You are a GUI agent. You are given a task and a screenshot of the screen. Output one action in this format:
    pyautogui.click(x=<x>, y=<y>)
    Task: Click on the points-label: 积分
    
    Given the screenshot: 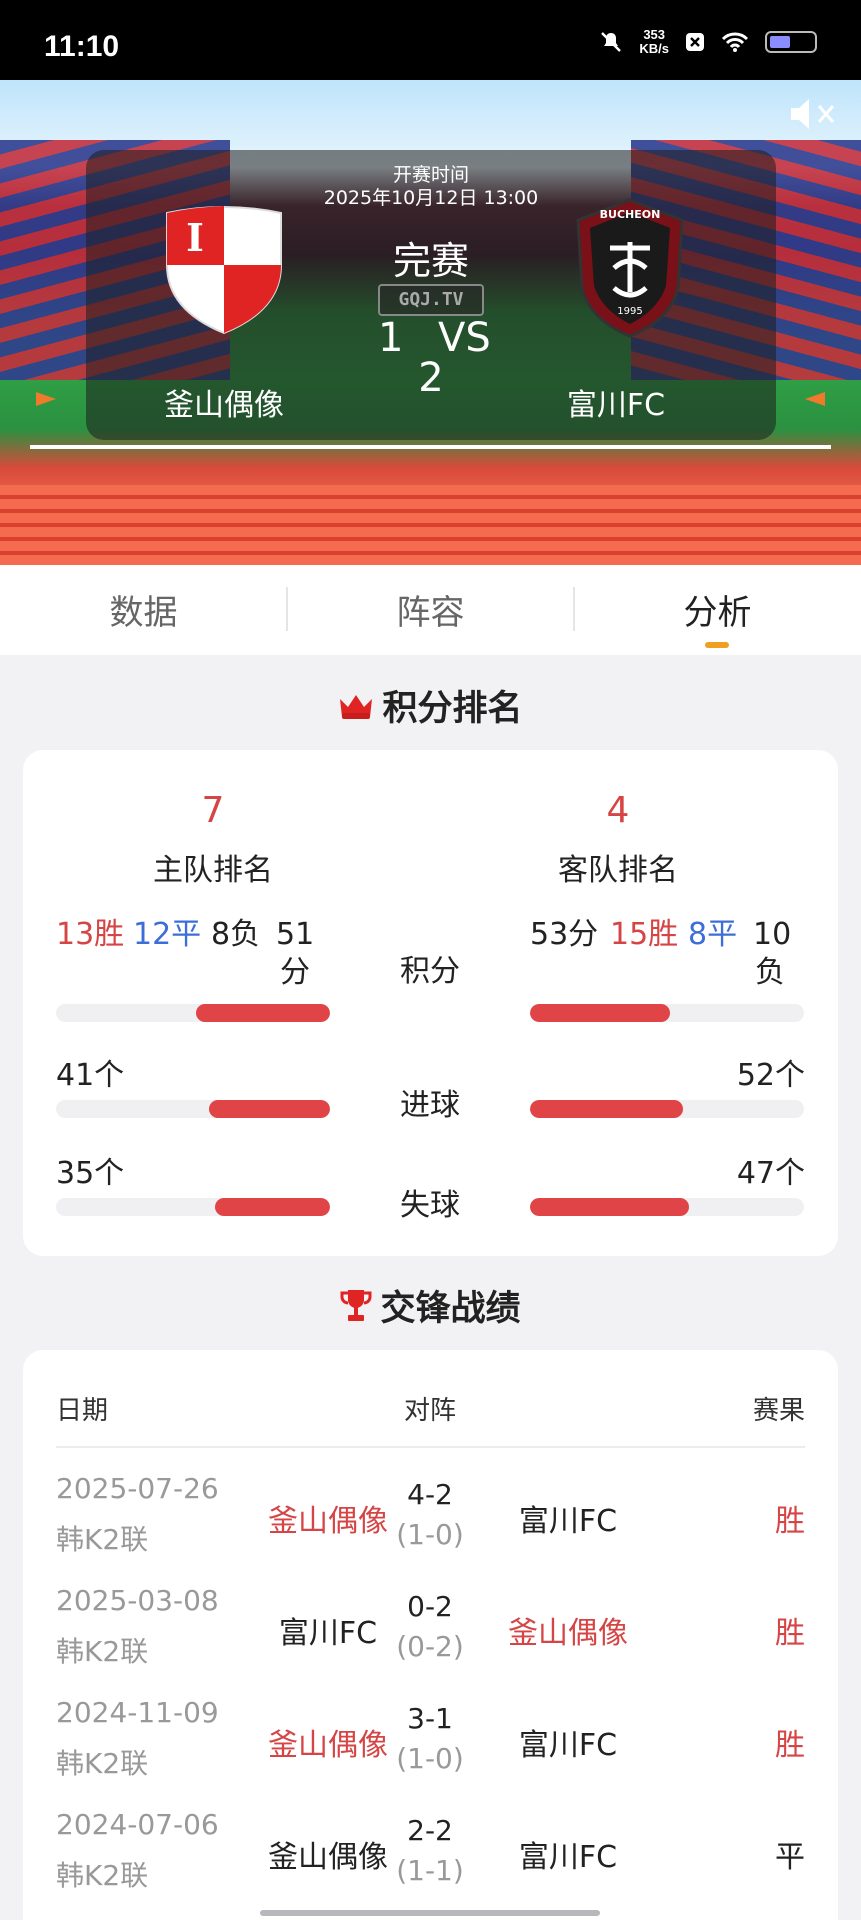 What is the action you would take?
    pyautogui.click(x=430, y=971)
    